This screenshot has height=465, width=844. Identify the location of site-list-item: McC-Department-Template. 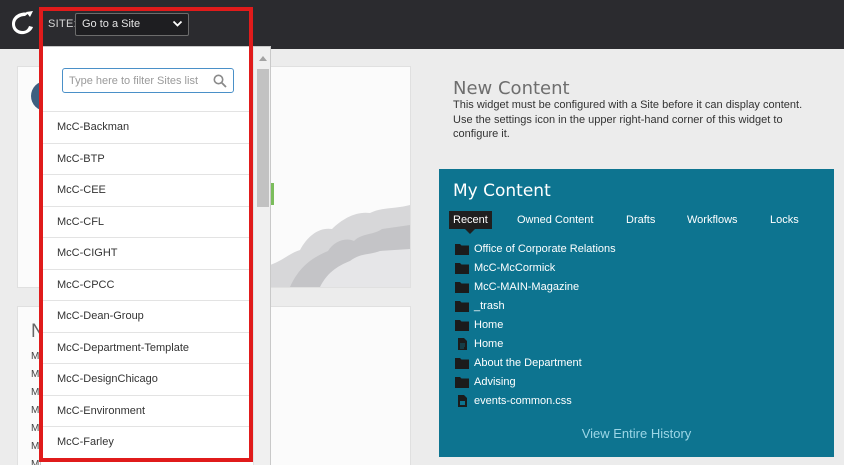
(146, 347).